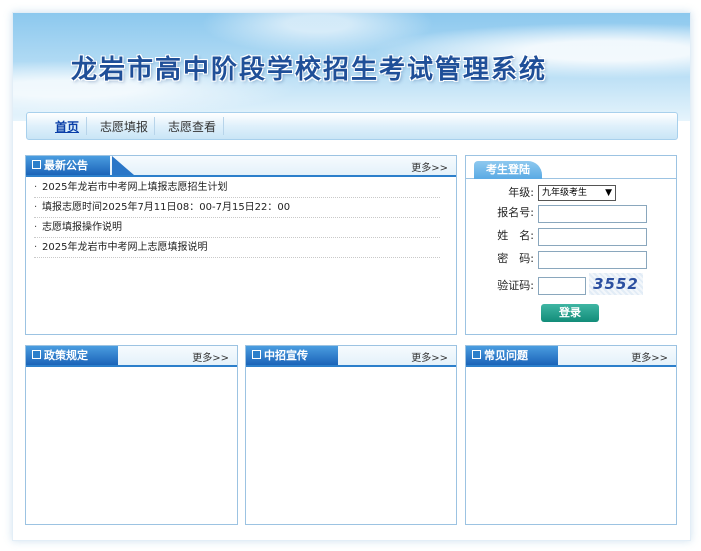 The image size is (701, 551). I want to click on name-label: 姓 名:, so click(515, 235).